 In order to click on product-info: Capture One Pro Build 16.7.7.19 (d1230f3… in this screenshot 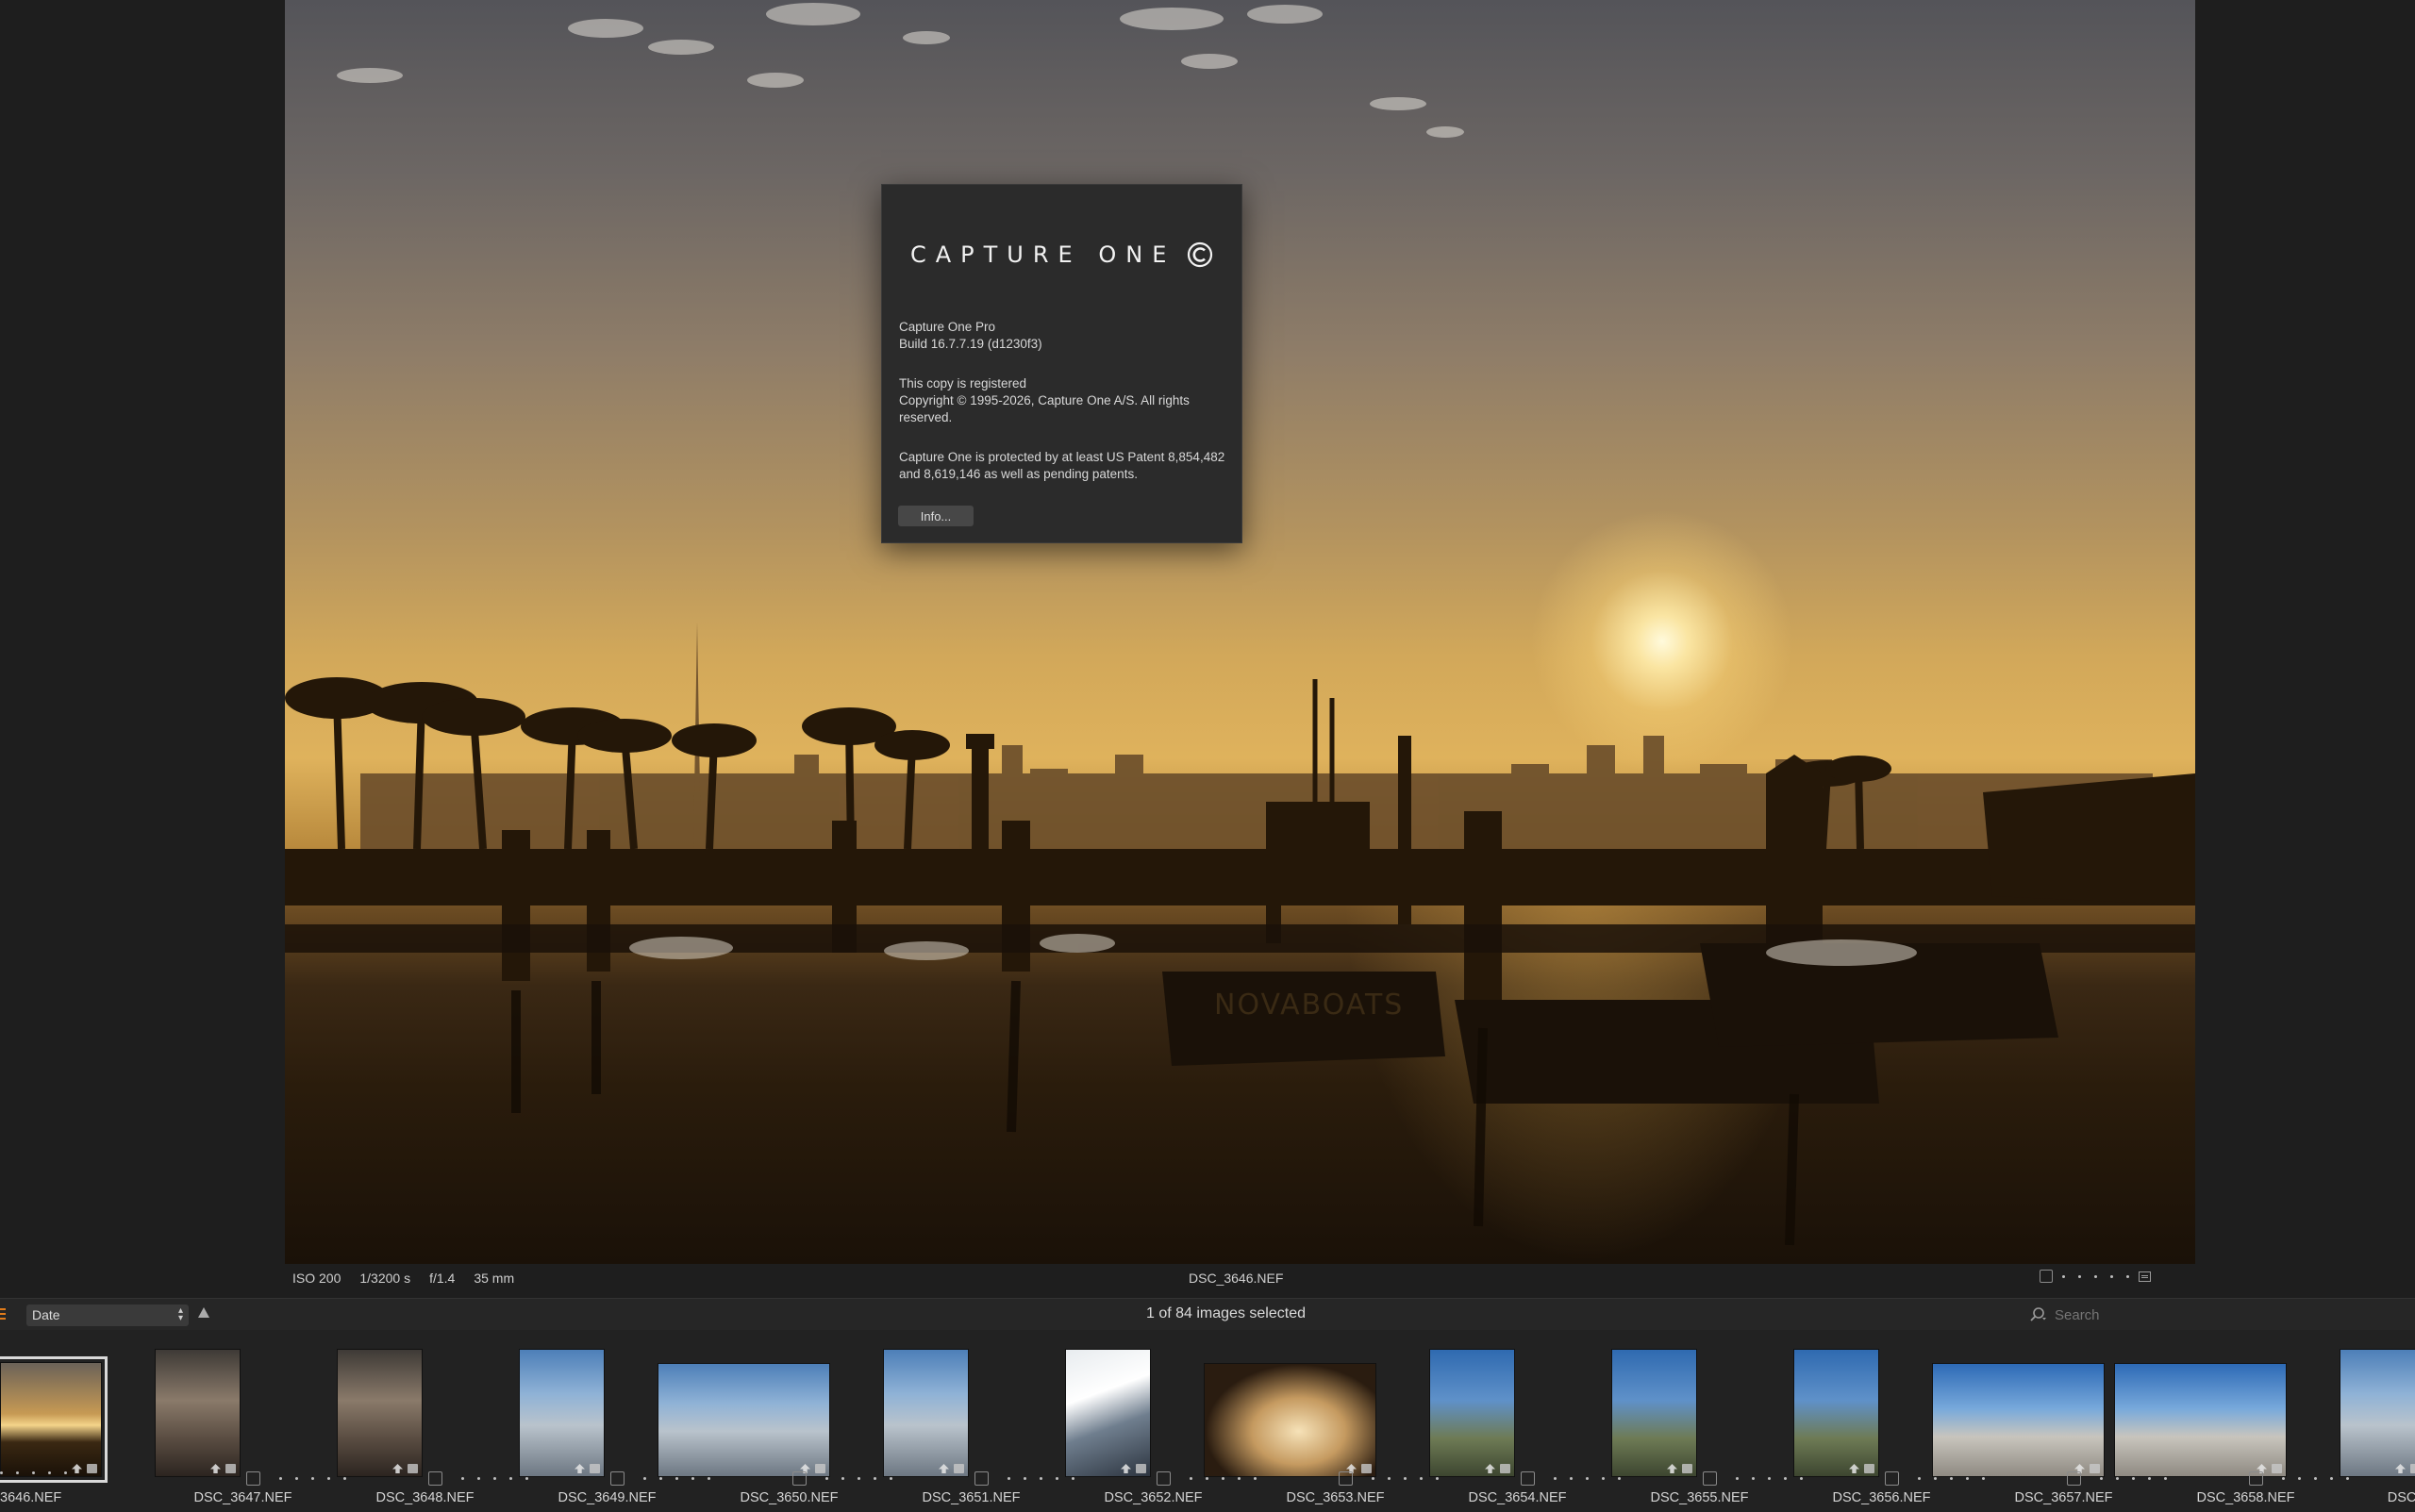, I will do `click(1064, 336)`.